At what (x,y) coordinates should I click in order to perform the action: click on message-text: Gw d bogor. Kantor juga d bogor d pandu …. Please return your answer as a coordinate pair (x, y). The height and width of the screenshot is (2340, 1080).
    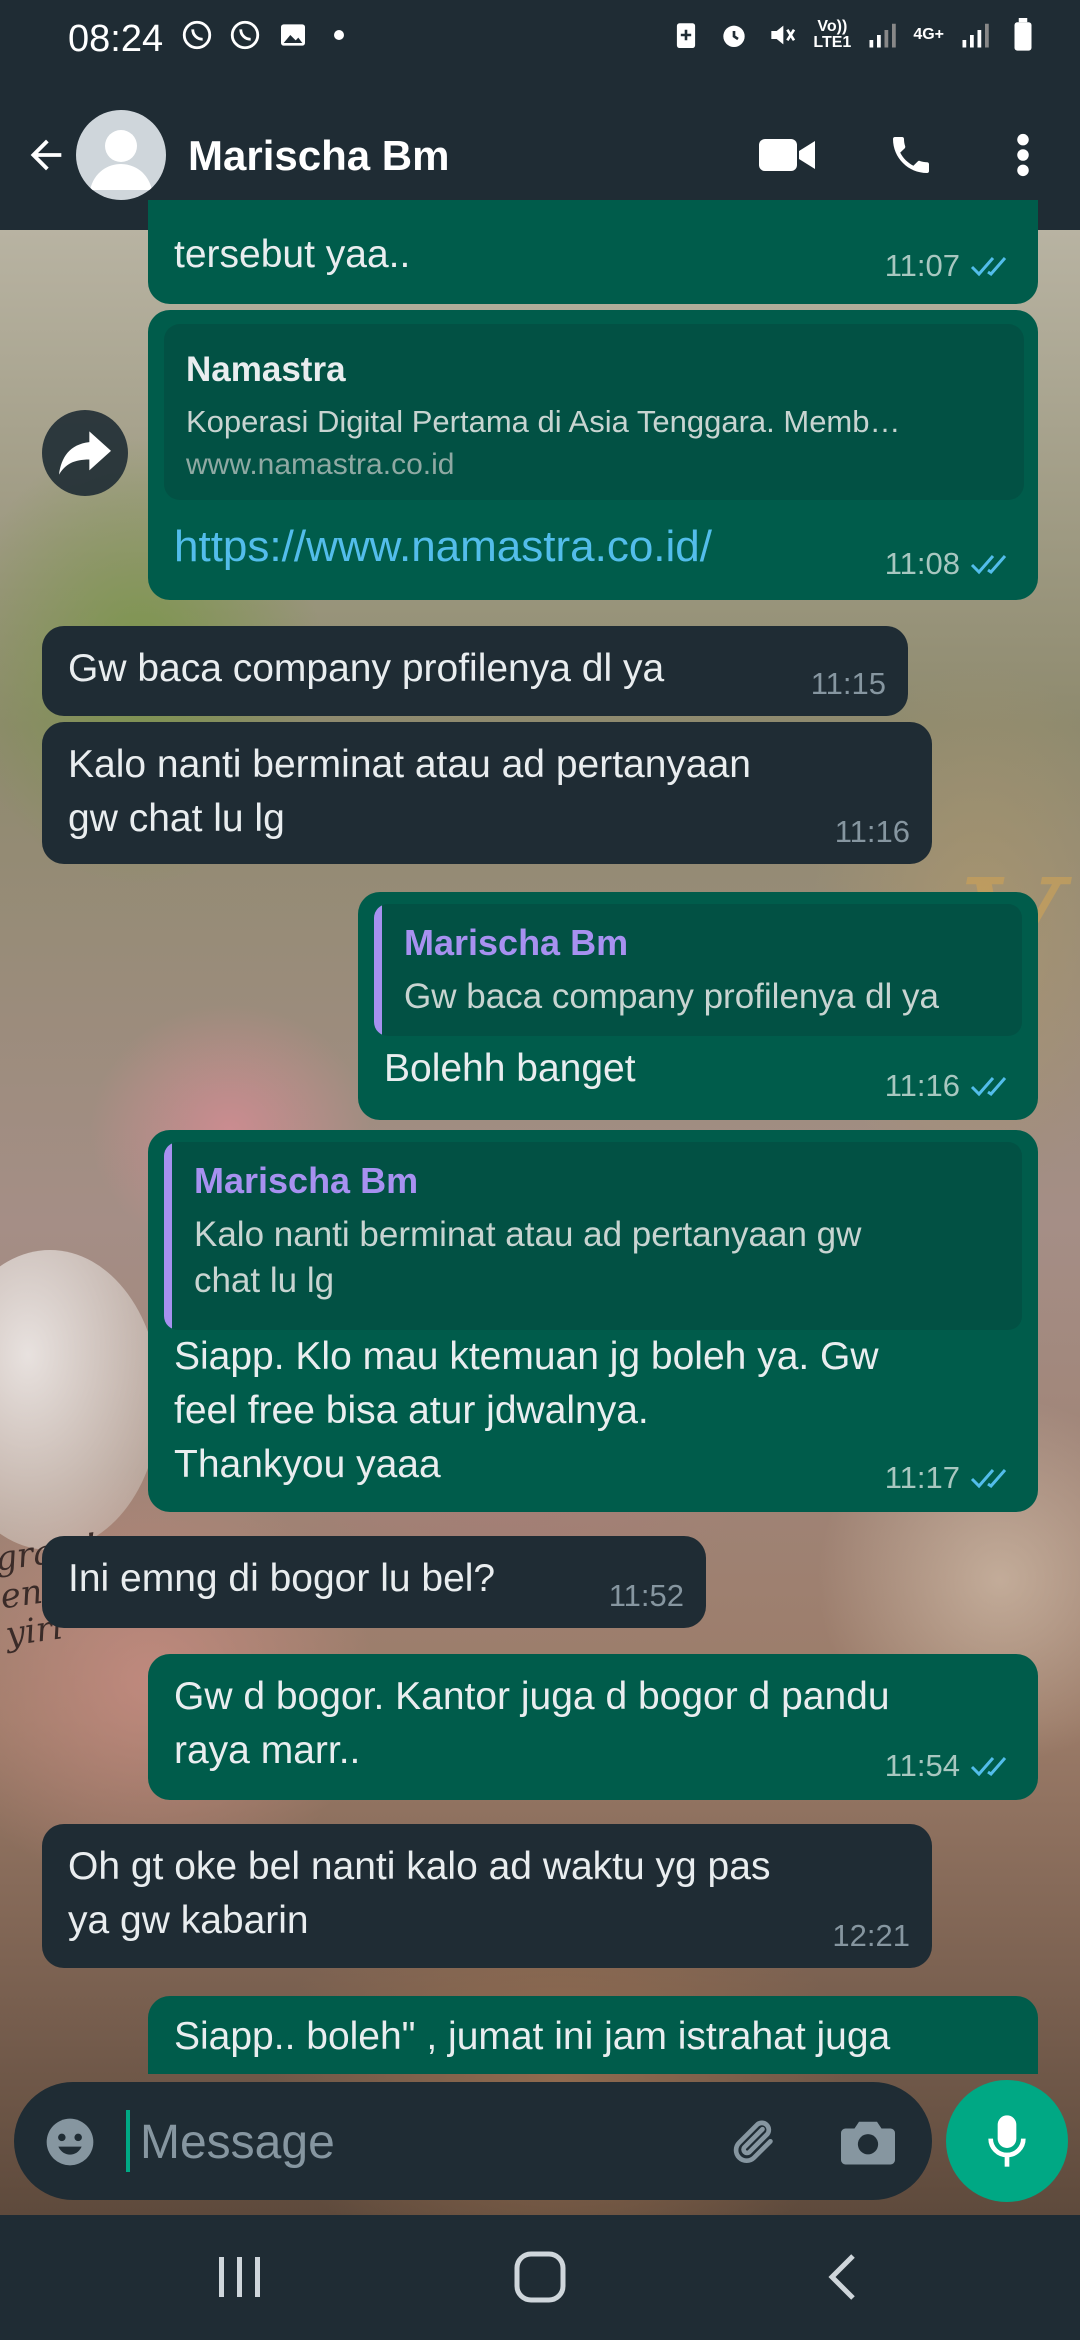
    Looking at the image, I should click on (532, 1723).